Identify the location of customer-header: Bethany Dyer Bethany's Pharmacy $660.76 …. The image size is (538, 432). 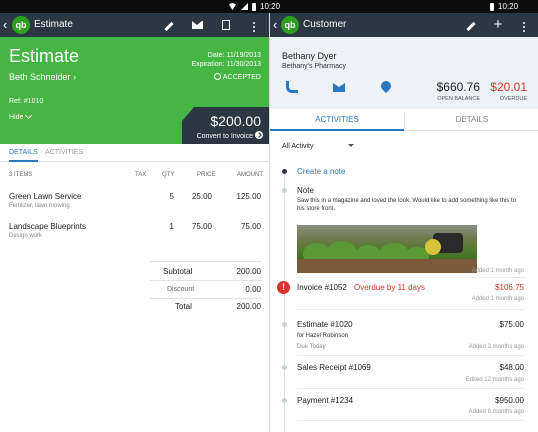
(404, 73).